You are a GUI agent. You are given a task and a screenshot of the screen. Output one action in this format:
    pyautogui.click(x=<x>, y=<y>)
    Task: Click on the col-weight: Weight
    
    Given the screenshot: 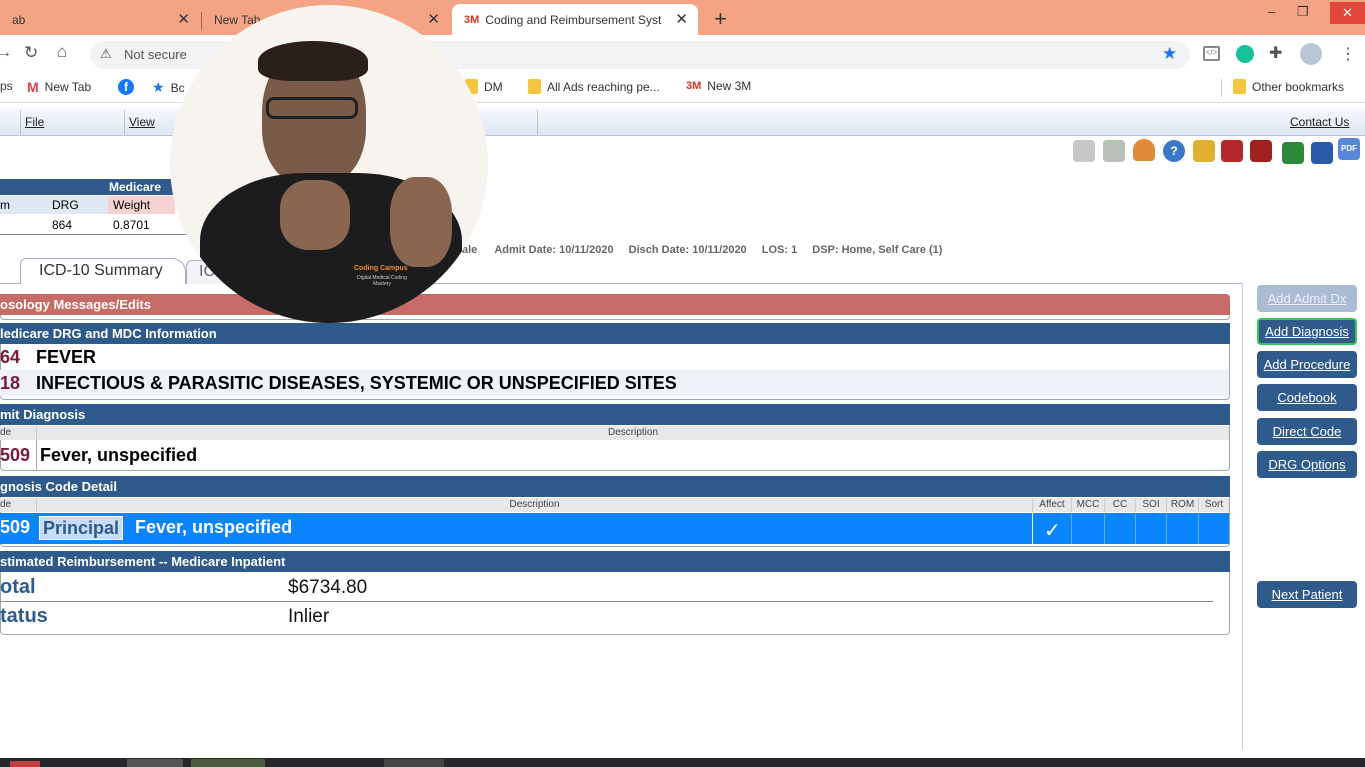 What is the action you would take?
    pyautogui.click(x=132, y=205)
    